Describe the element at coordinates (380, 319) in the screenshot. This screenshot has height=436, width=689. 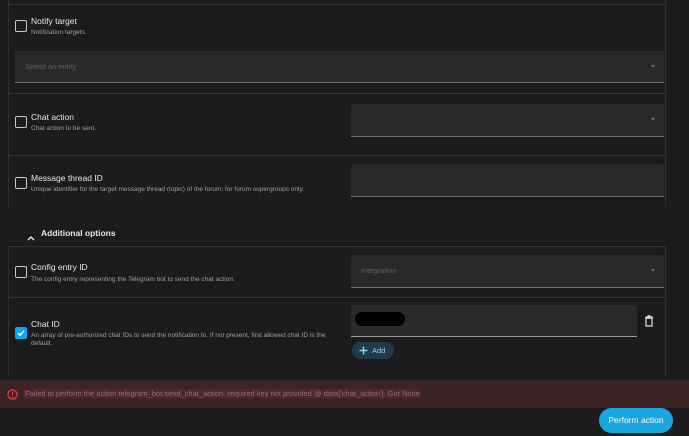
I see `redacted-value` at that location.